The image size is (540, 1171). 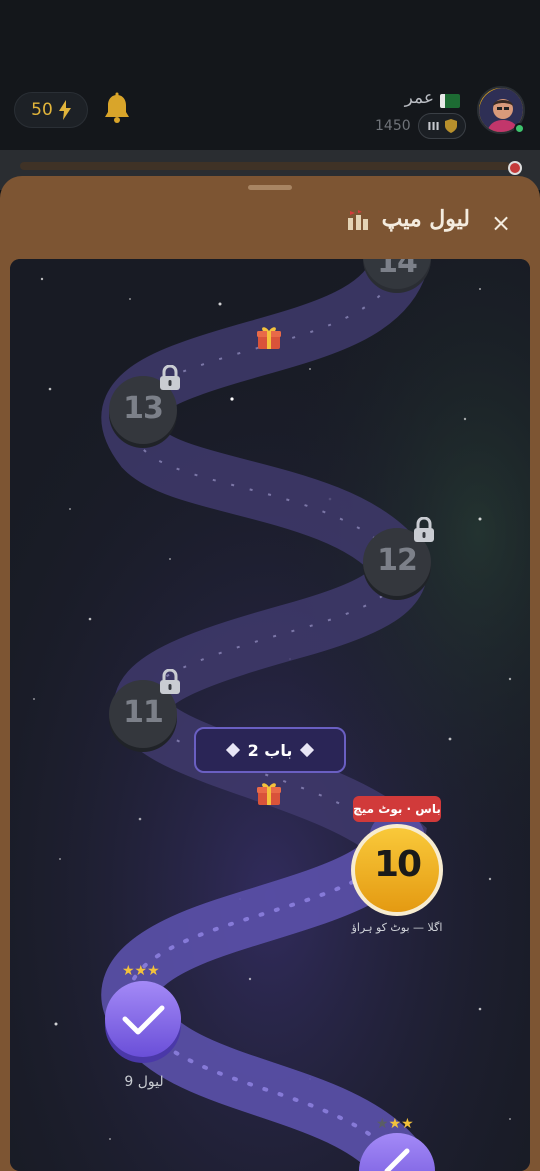 I want to click on player-rating: 1450, so click(x=393, y=126).